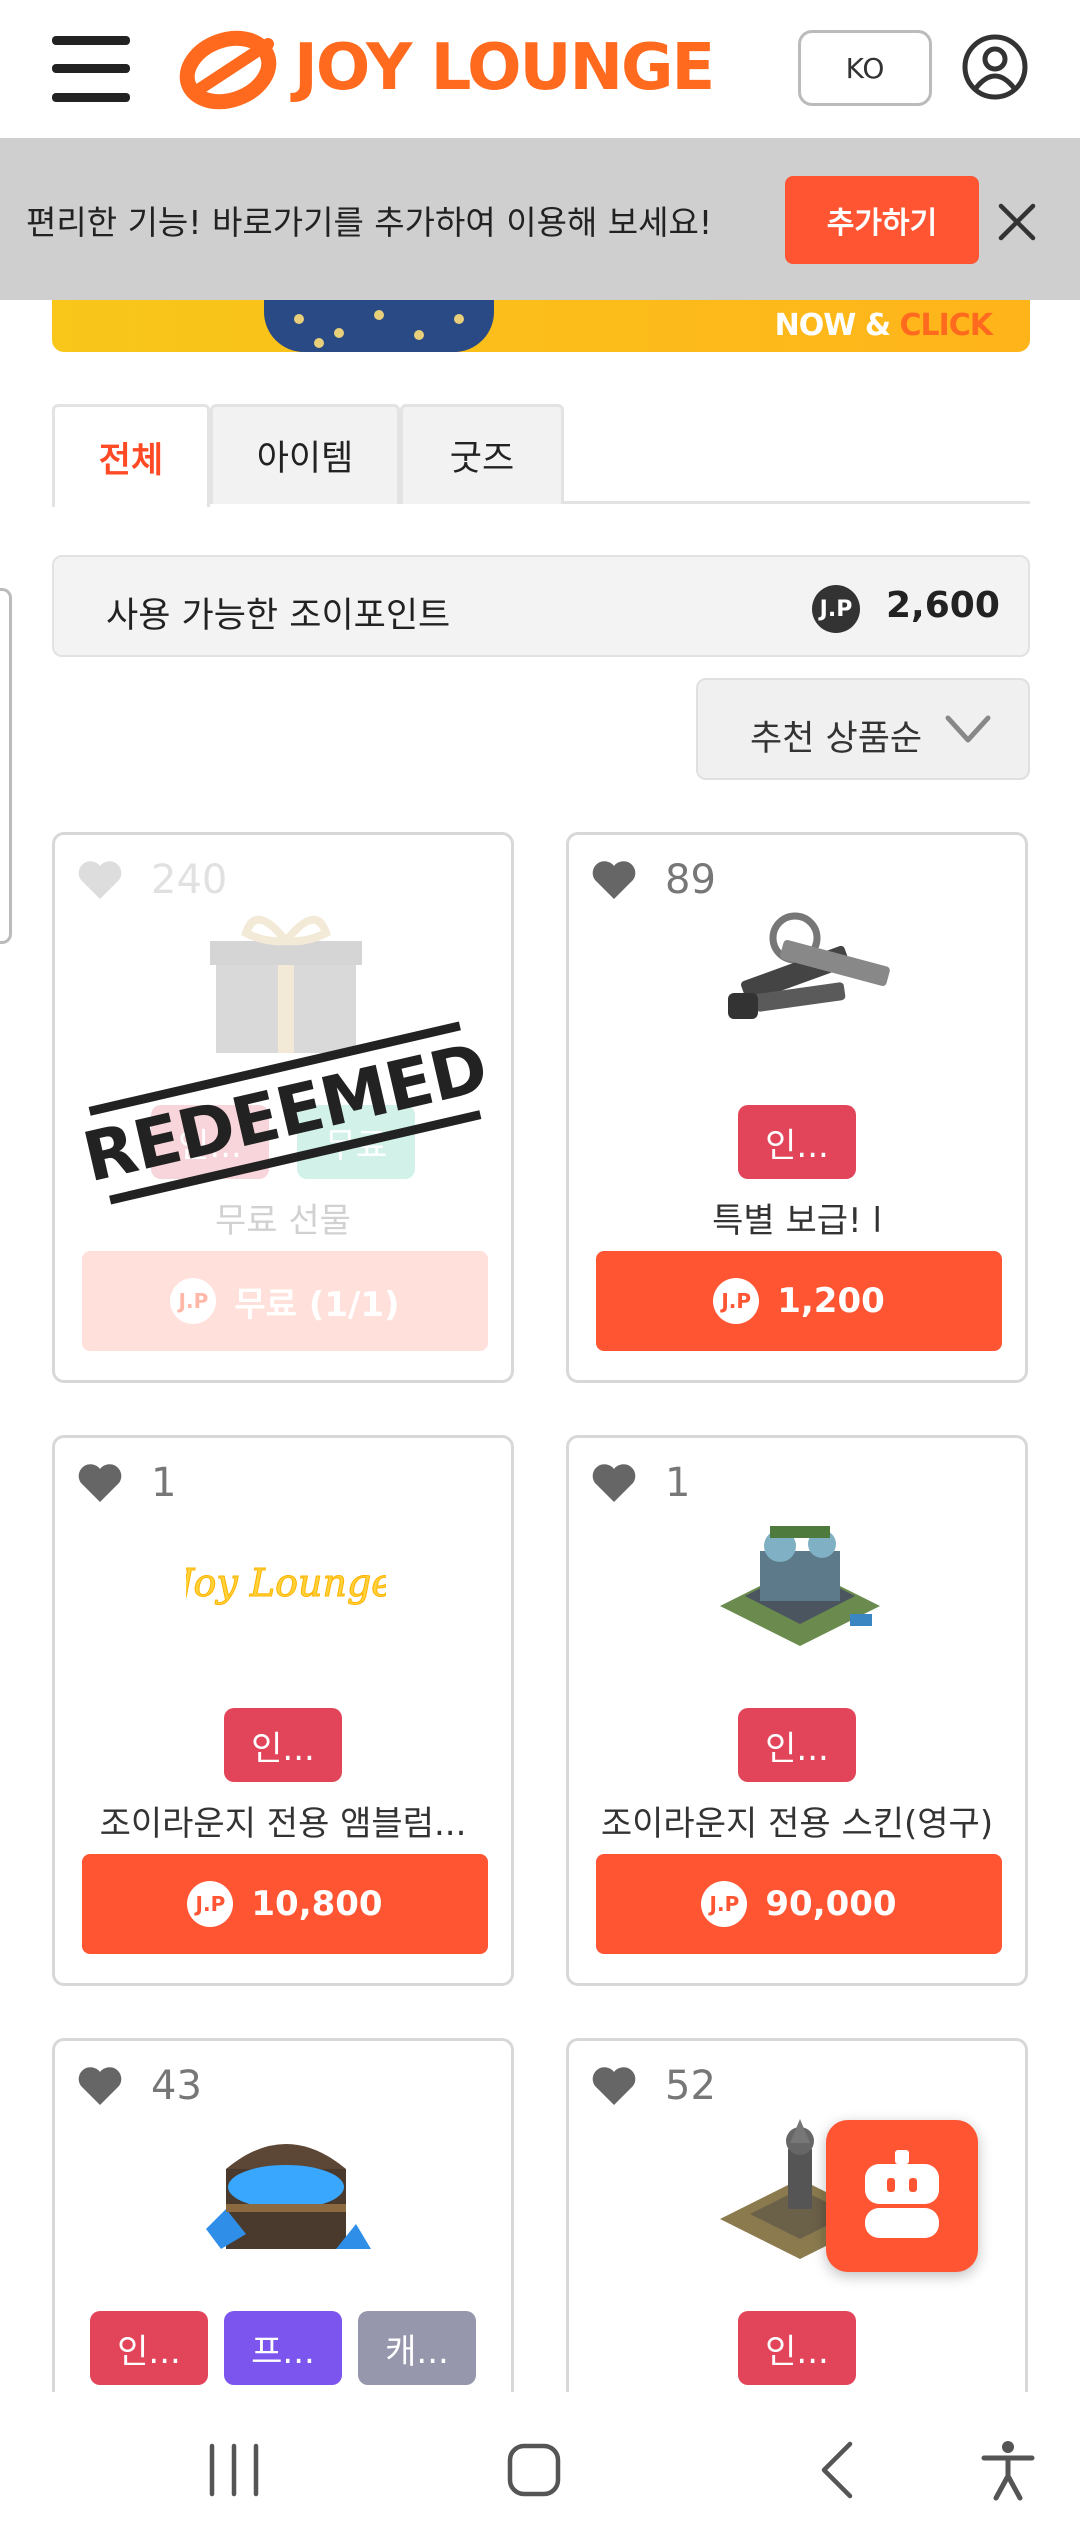 Image resolution: width=1080 pixels, height=2546 pixels. I want to click on buy-button: J.P 무료 (1/1), so click(285, 1301).